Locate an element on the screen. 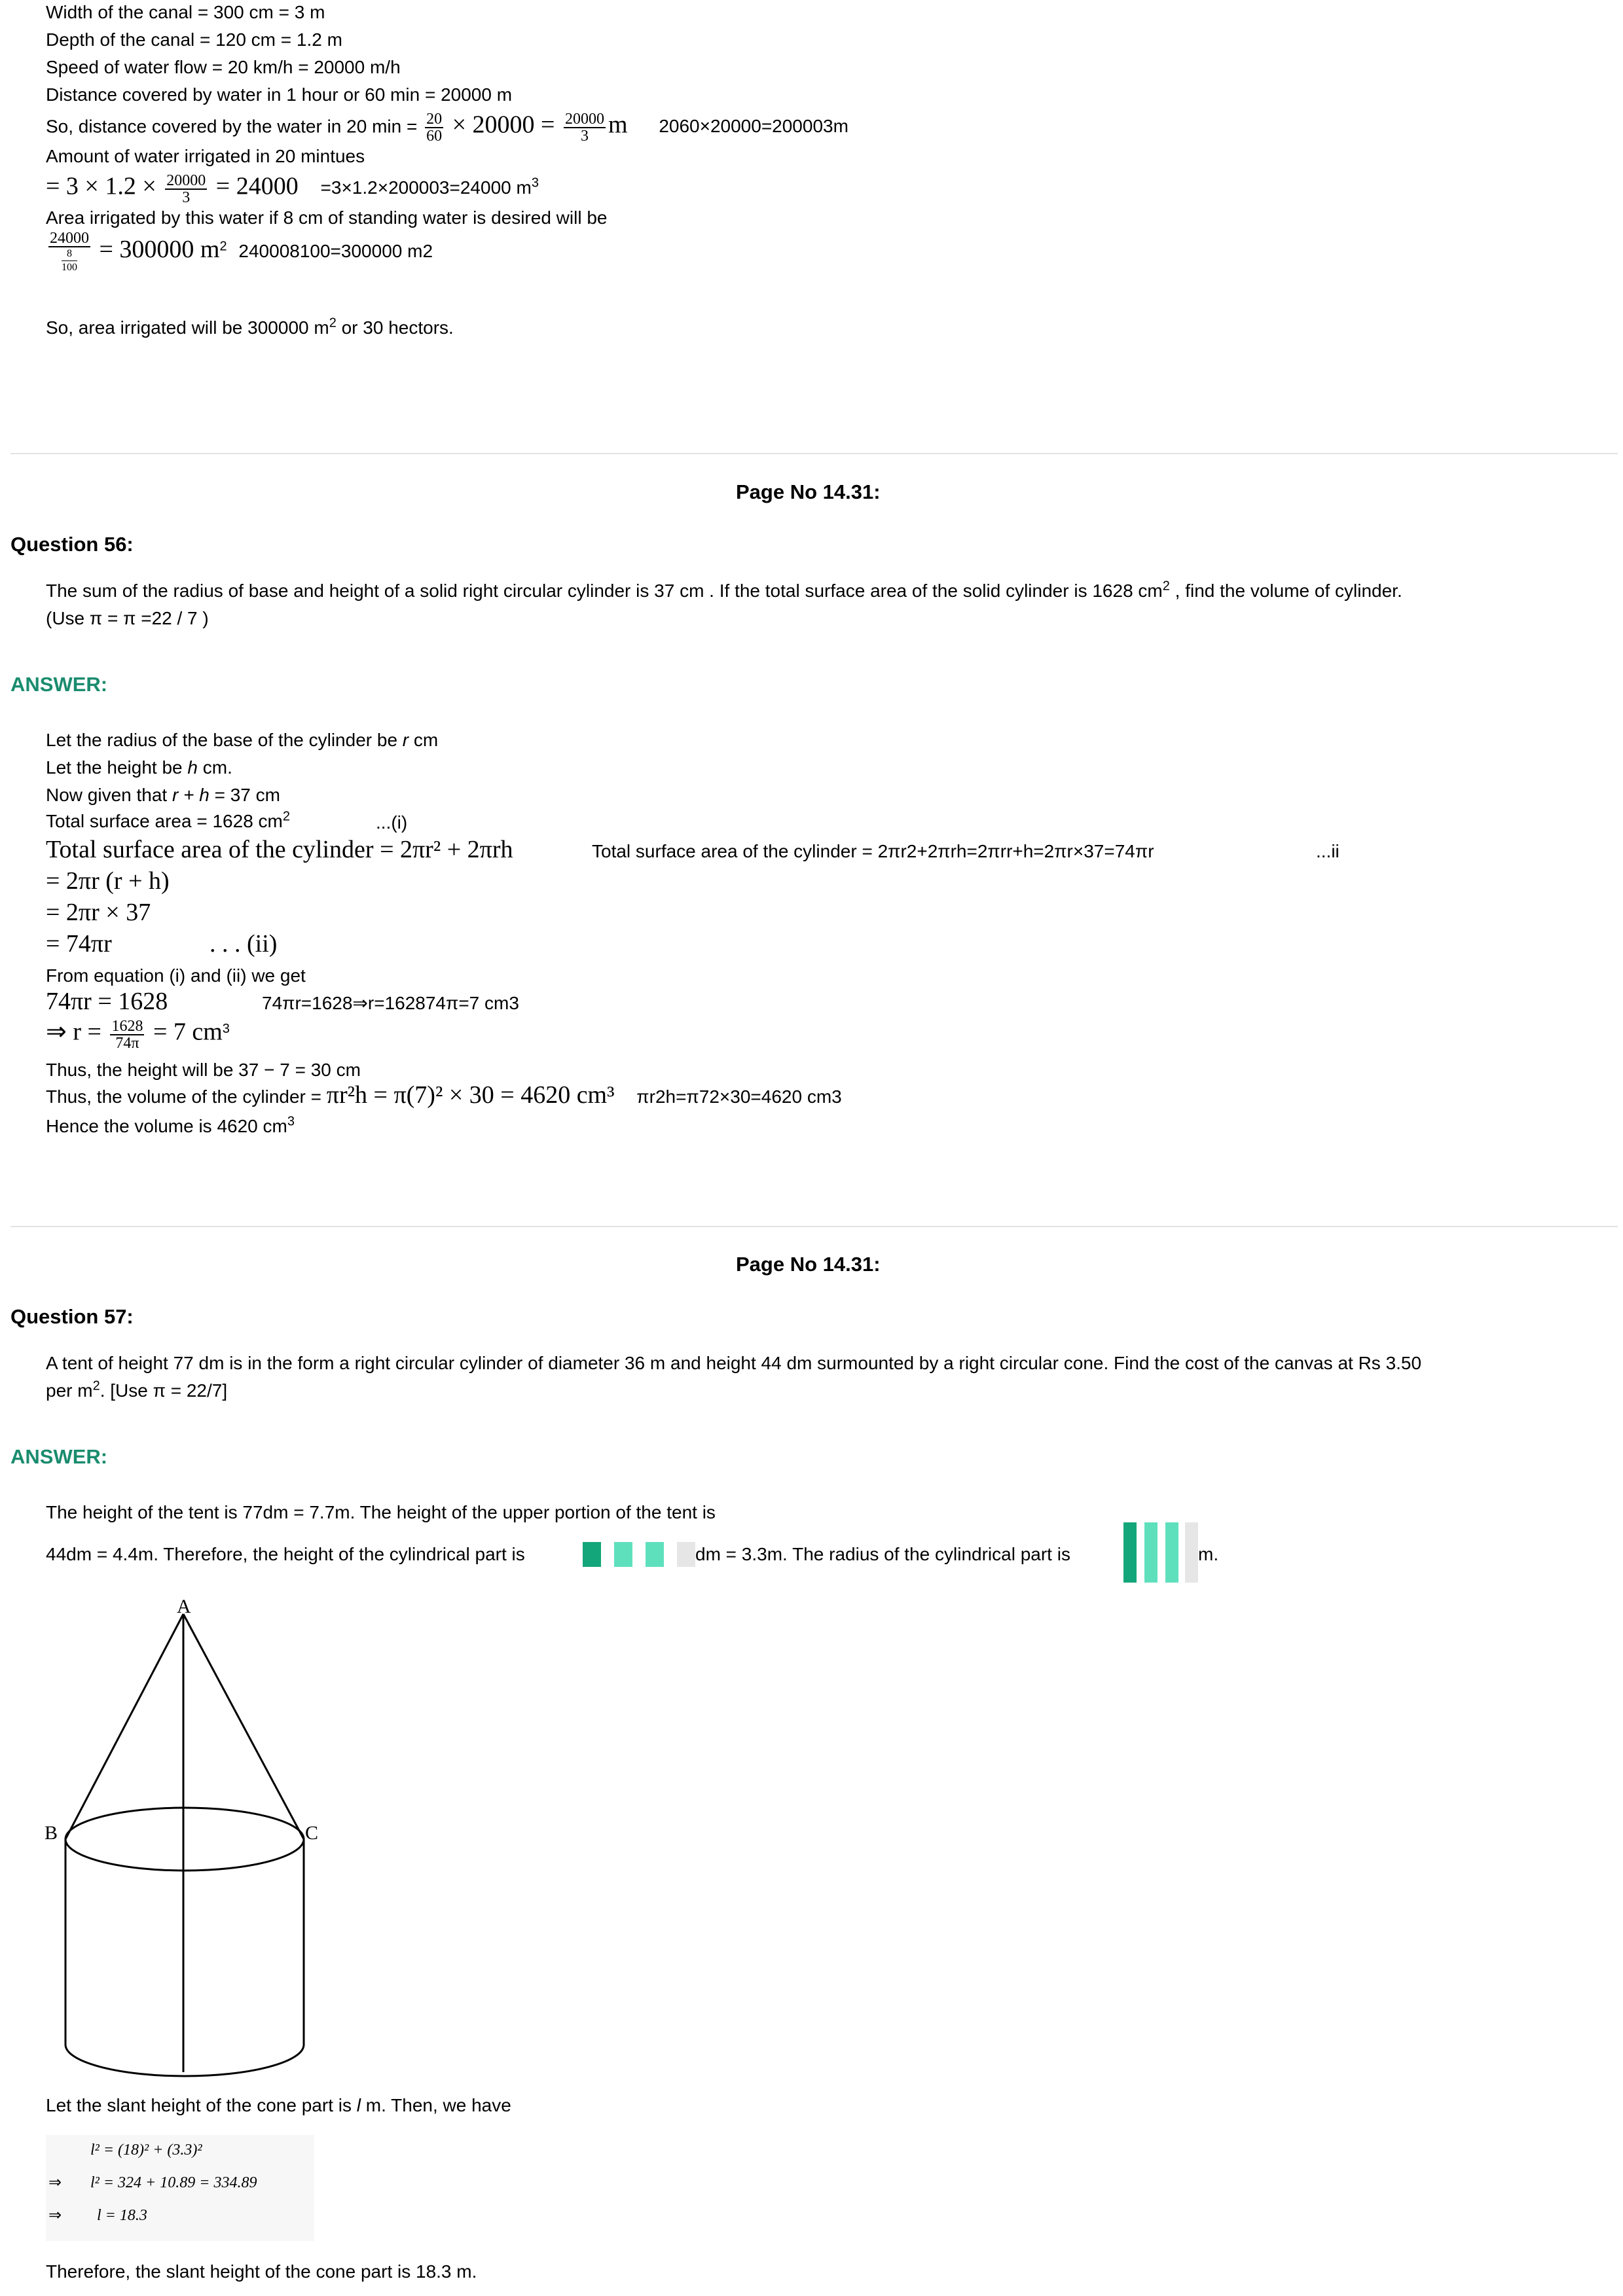 This screenshot has height=2296, width=1623. alt-text: =3×1.2×200003=24000 m3 is located at coordinates (429, 187).